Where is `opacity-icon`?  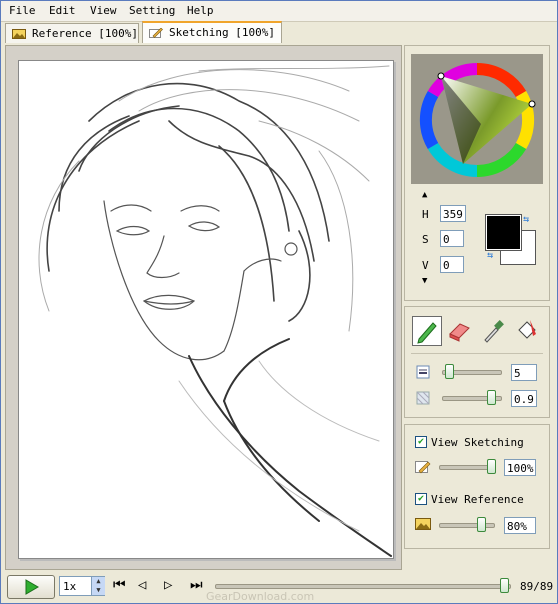
opacity-icon is located at coordinates (423, 398).